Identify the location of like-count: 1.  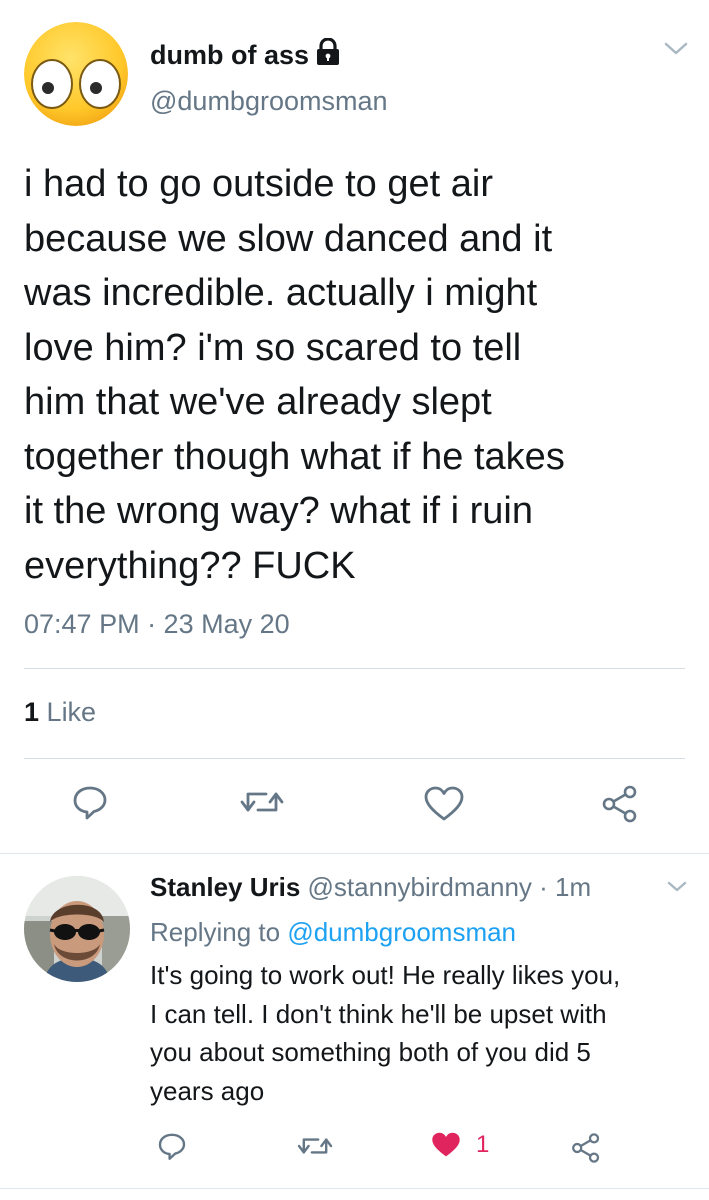
(32, 712).